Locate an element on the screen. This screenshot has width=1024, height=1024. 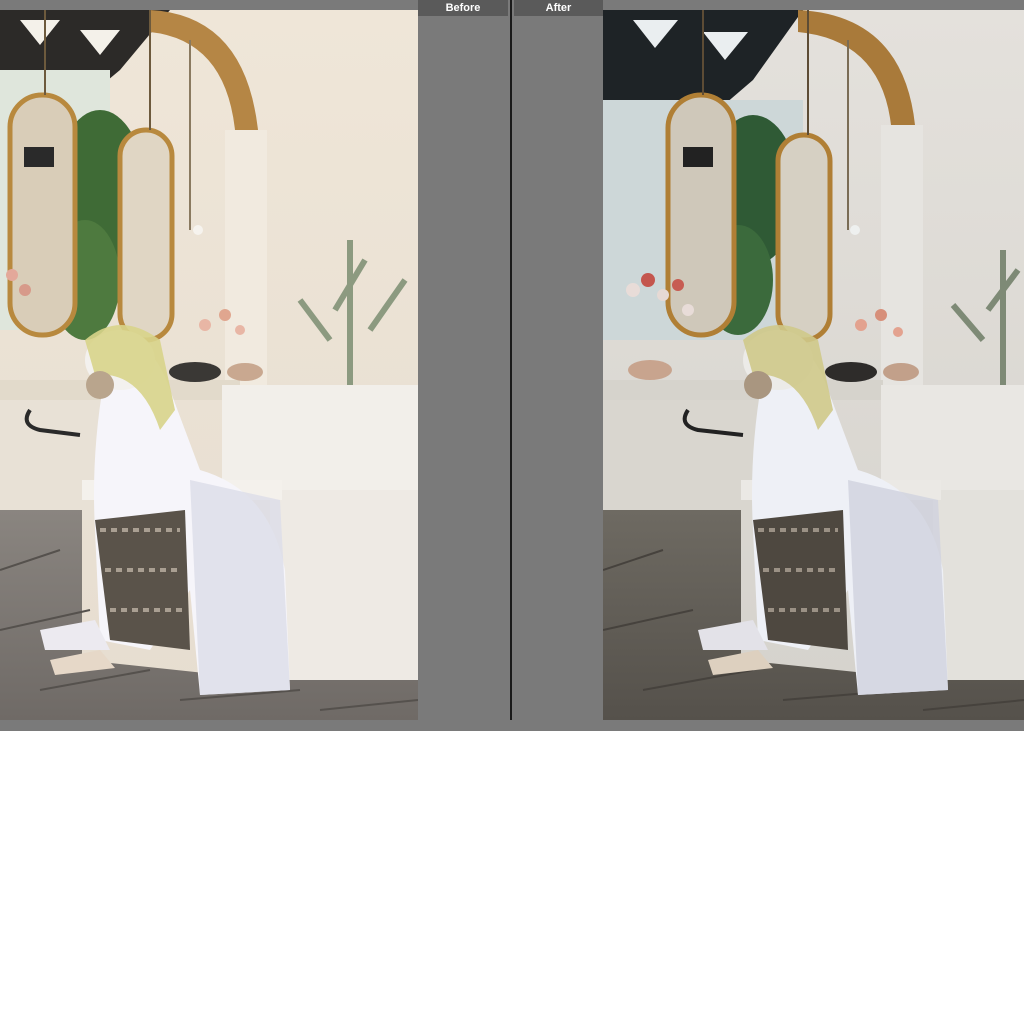
before-label: Before is located at coordinates (463, 8).